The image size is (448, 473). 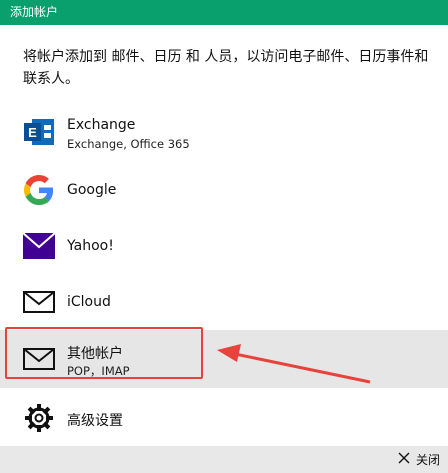 What do you see at coordinates (404, 459) in the screenshot?
I see `close-icon` at bounding box center [404, 459].